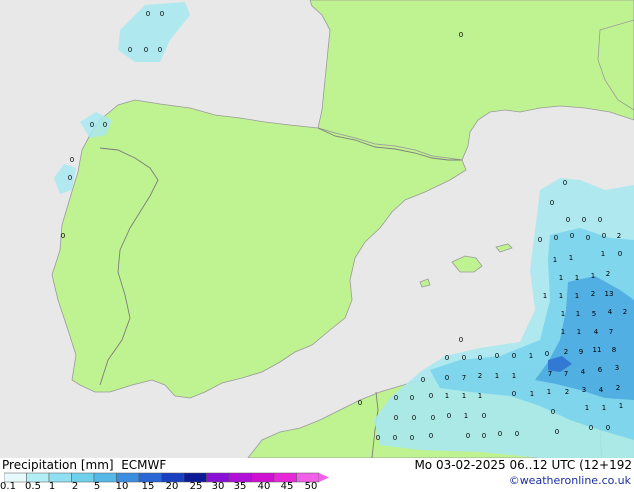 The height and width of the screenshot is (492, 634). I want to click on legend-tick-label: 0.1, so click(8, 486).